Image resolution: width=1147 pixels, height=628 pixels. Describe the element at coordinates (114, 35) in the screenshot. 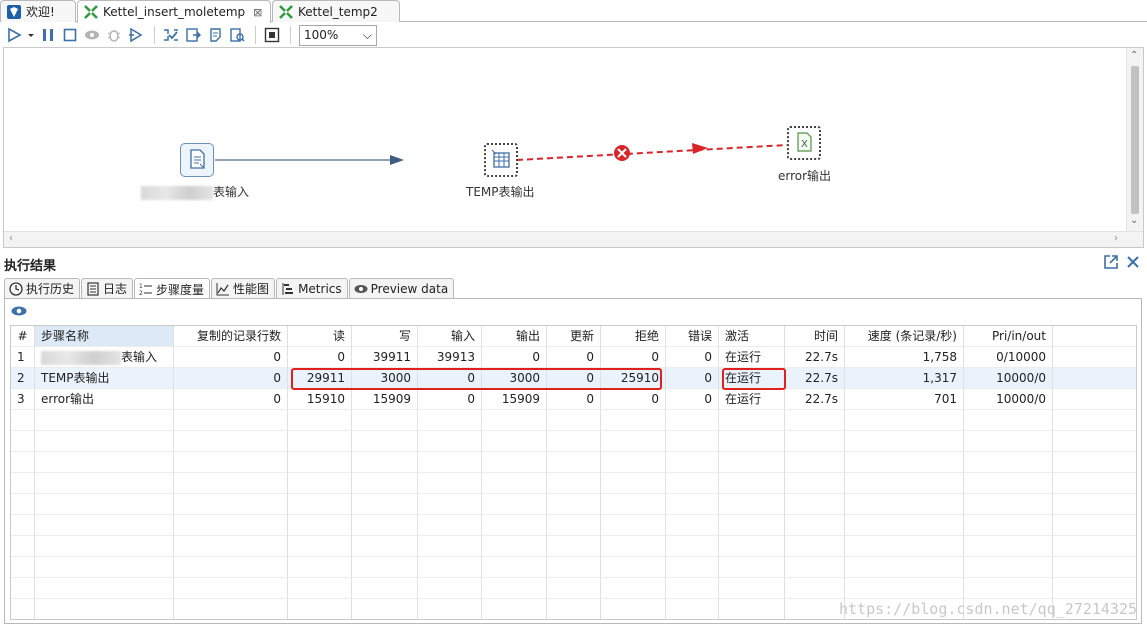

I see `debug-icon` at that location.